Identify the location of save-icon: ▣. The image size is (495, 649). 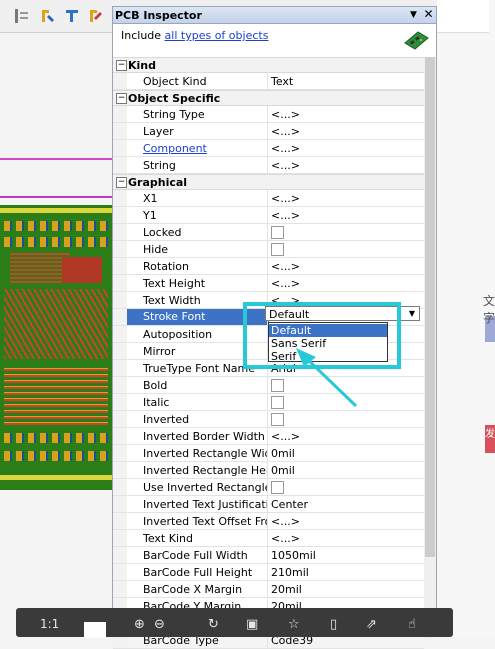
(252, 626).